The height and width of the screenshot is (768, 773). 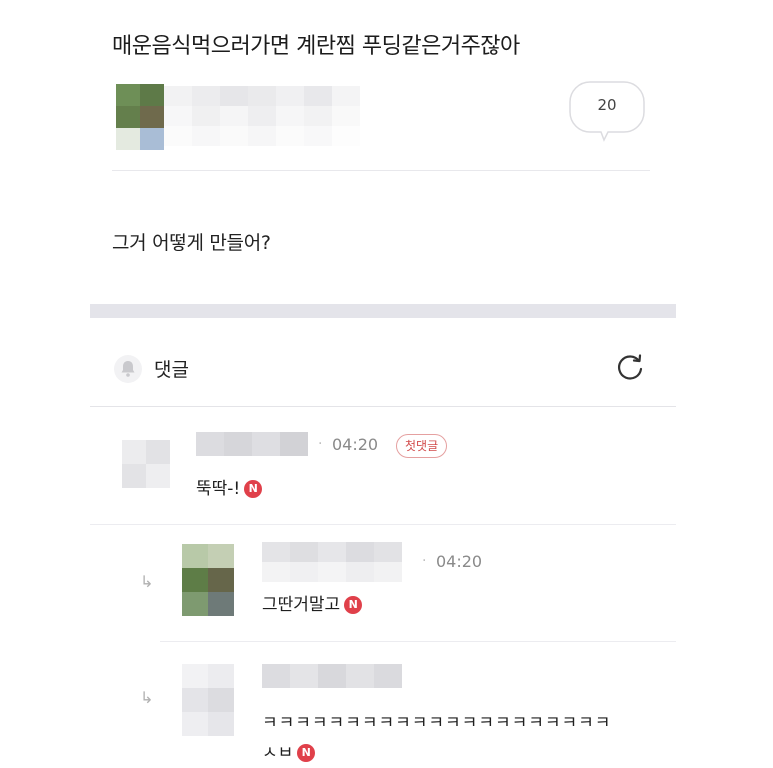 I want to click on author-avatar, so click(x=140, y=117).